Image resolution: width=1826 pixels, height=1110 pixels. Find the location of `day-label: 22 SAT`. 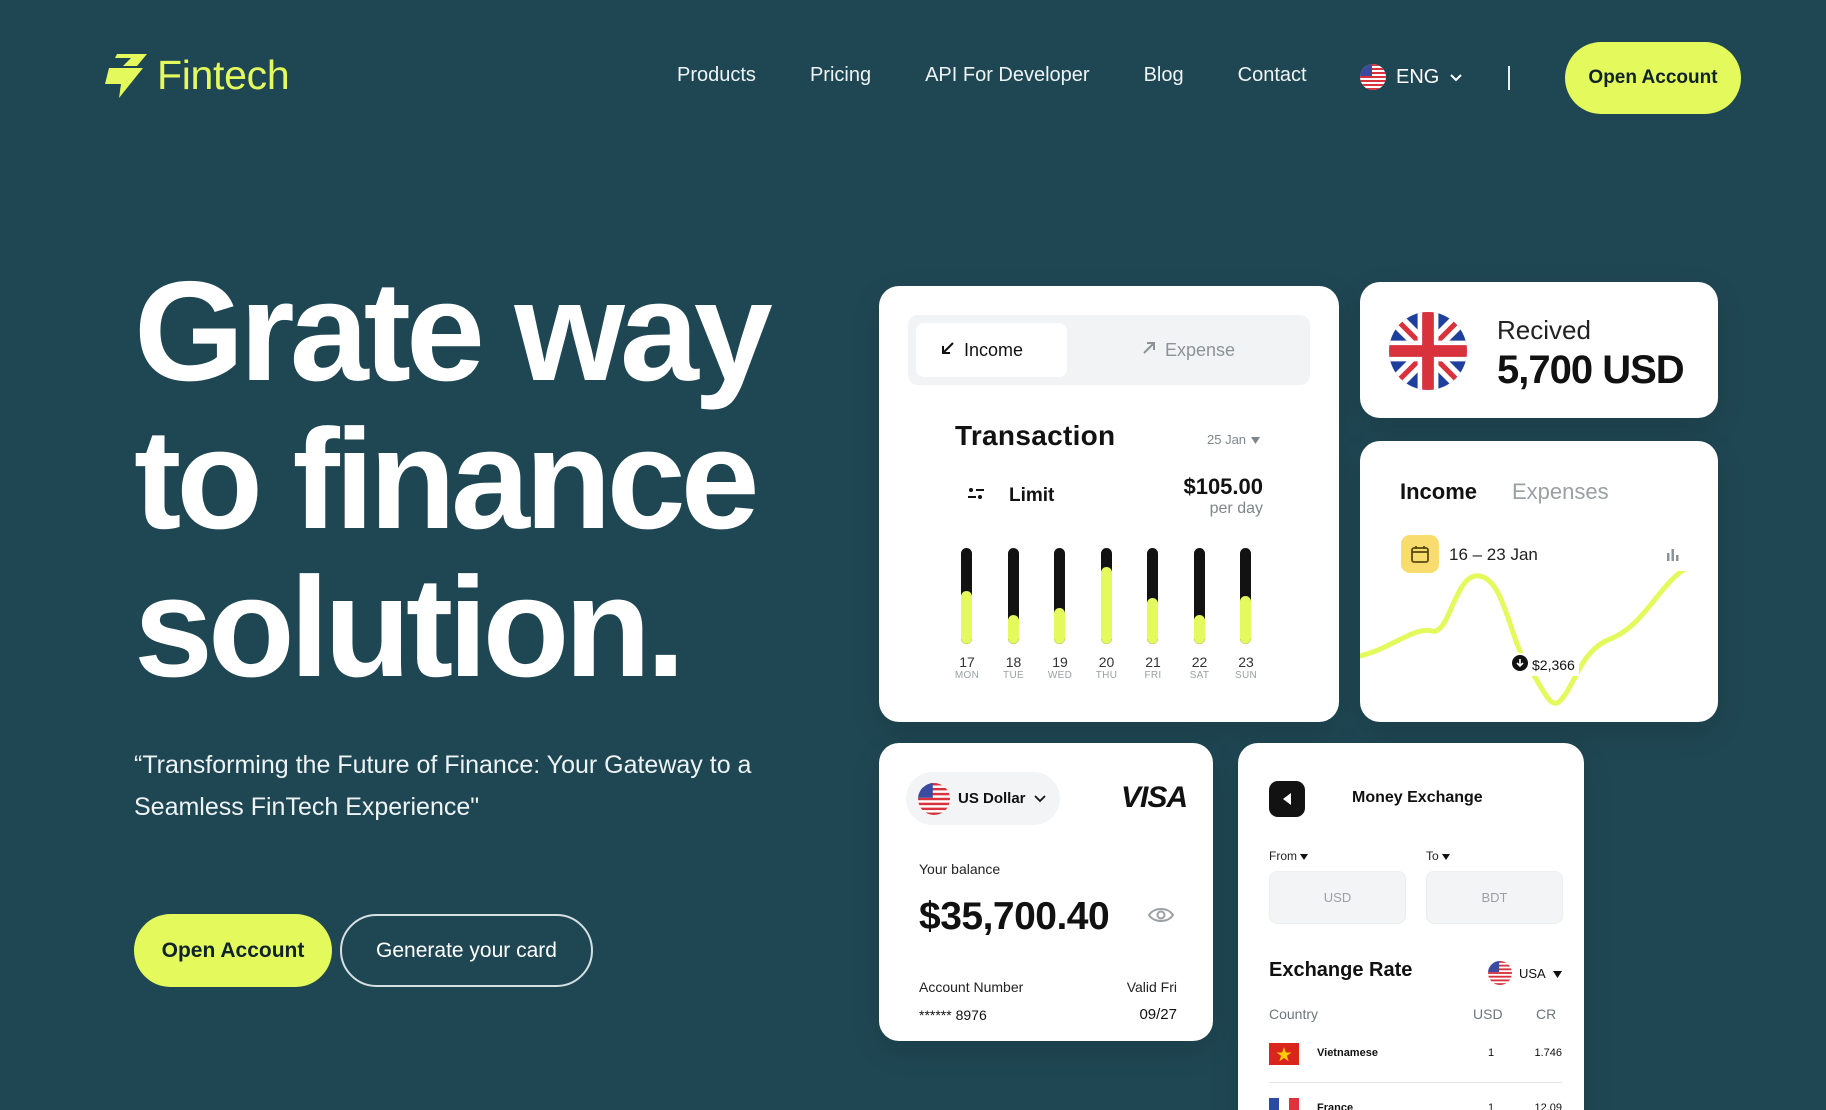

day-label: 22 SAT is located at coordinates (1200, 667).